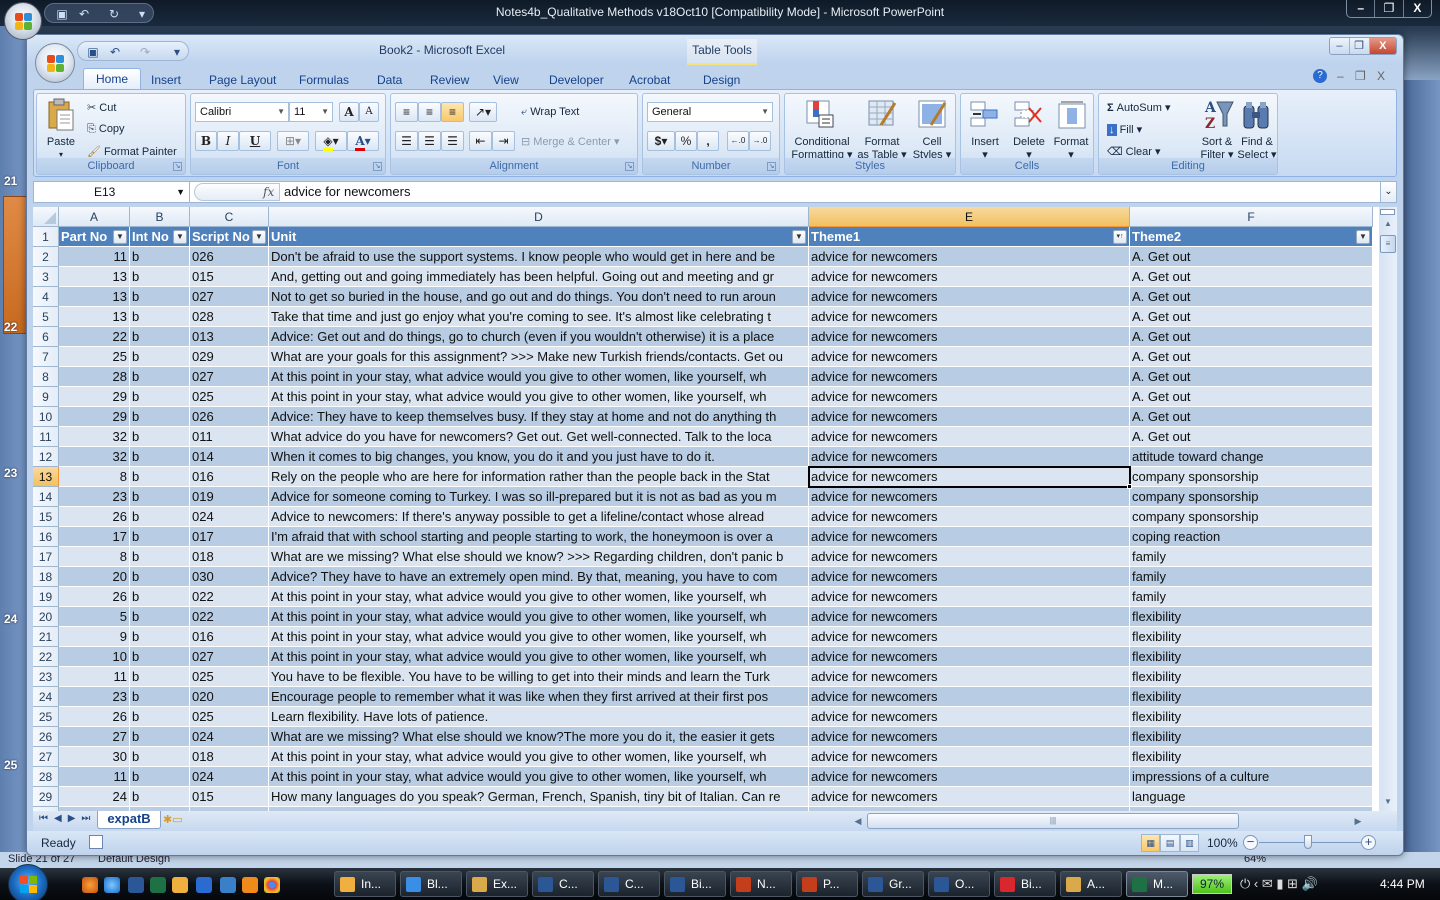  I want to click on tab-developer: Developer, so click(576, 80).